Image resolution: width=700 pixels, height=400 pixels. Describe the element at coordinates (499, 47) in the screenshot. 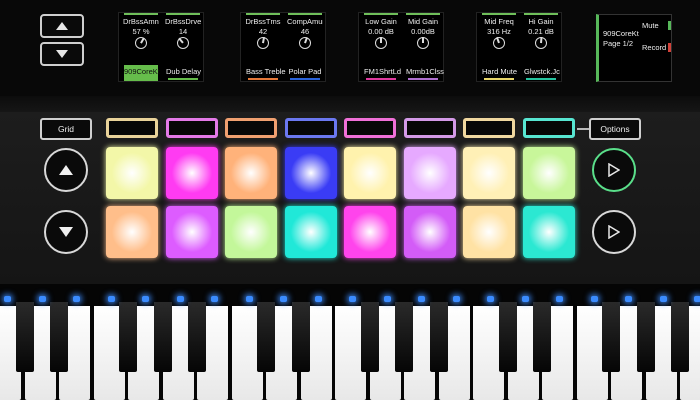

I see `parameter-control: Mid Freq 316 Hz Hard Mute` at that location.